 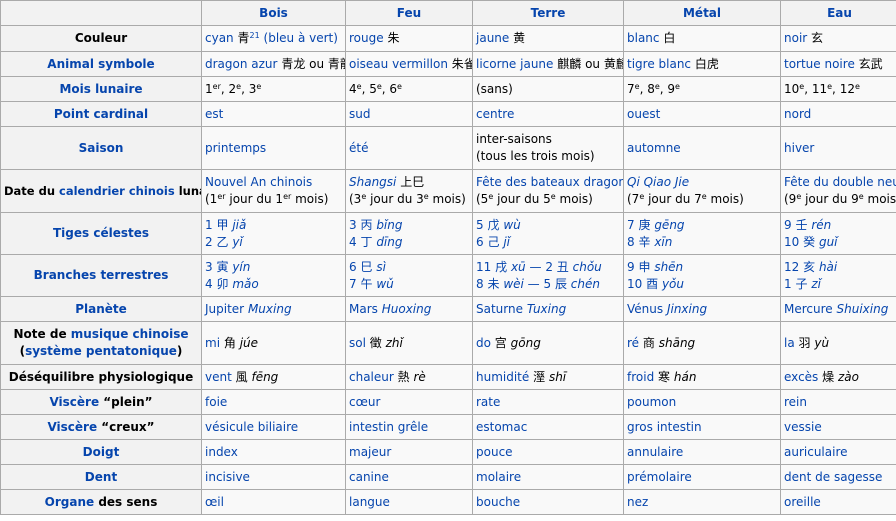 I want to click on tooth-link: incisive, so click(x=227, y=477).